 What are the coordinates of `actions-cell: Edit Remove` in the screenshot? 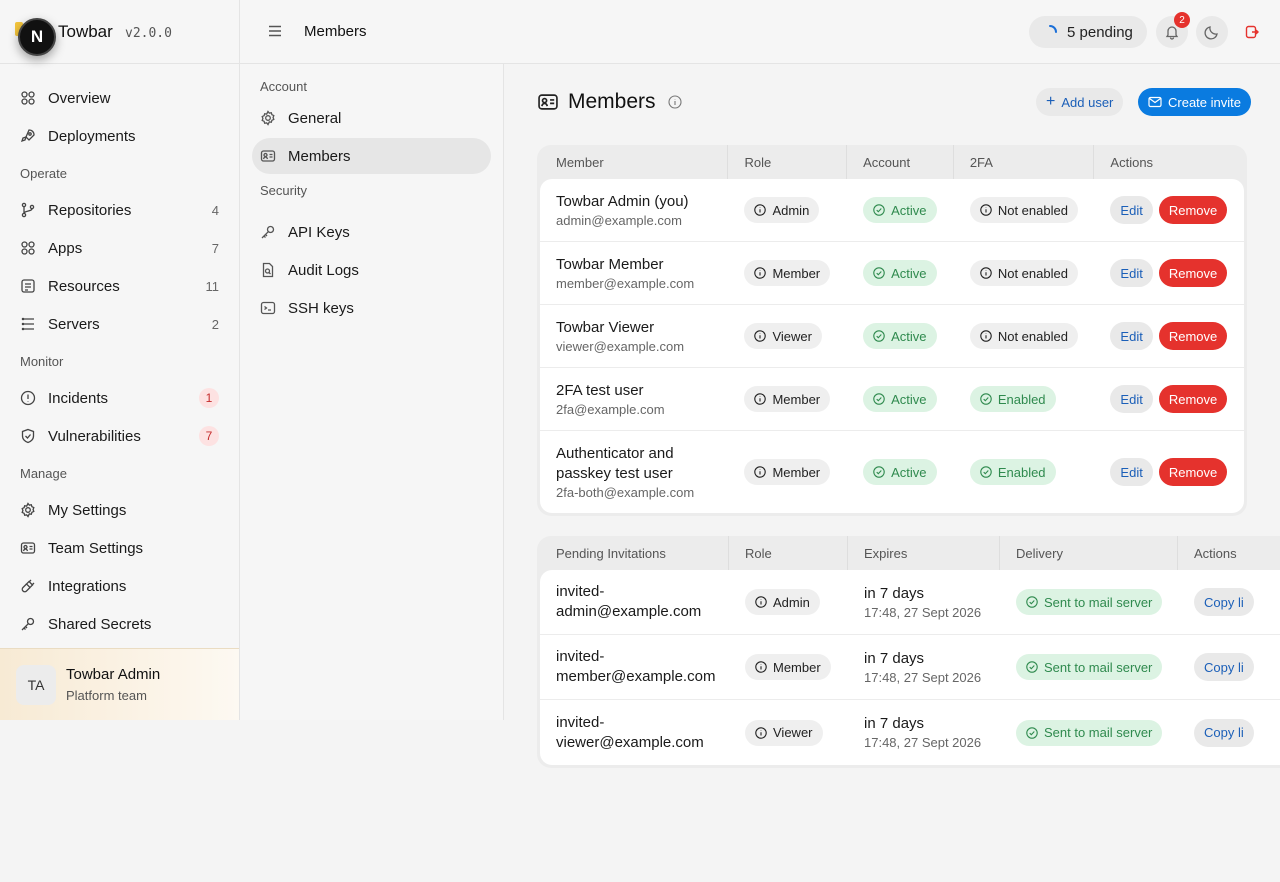 It's located at (1169, 210).